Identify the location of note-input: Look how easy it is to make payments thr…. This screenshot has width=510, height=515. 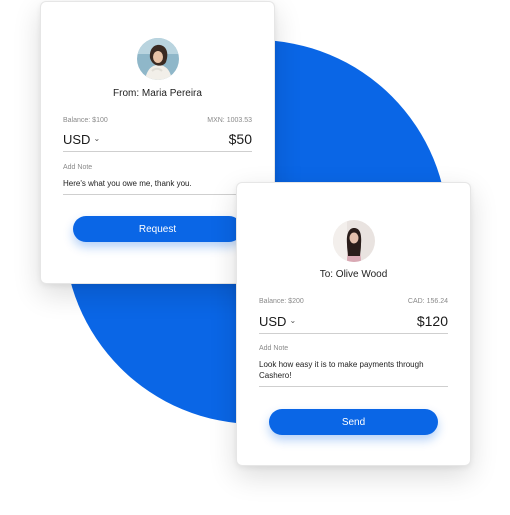
(353, 373).